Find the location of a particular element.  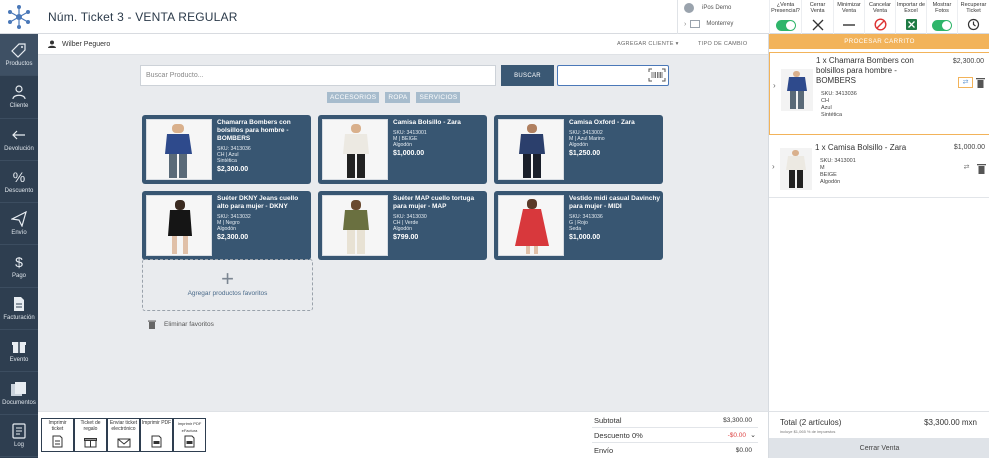

search-button: BUSCAR is located at coordinates (527, 75).